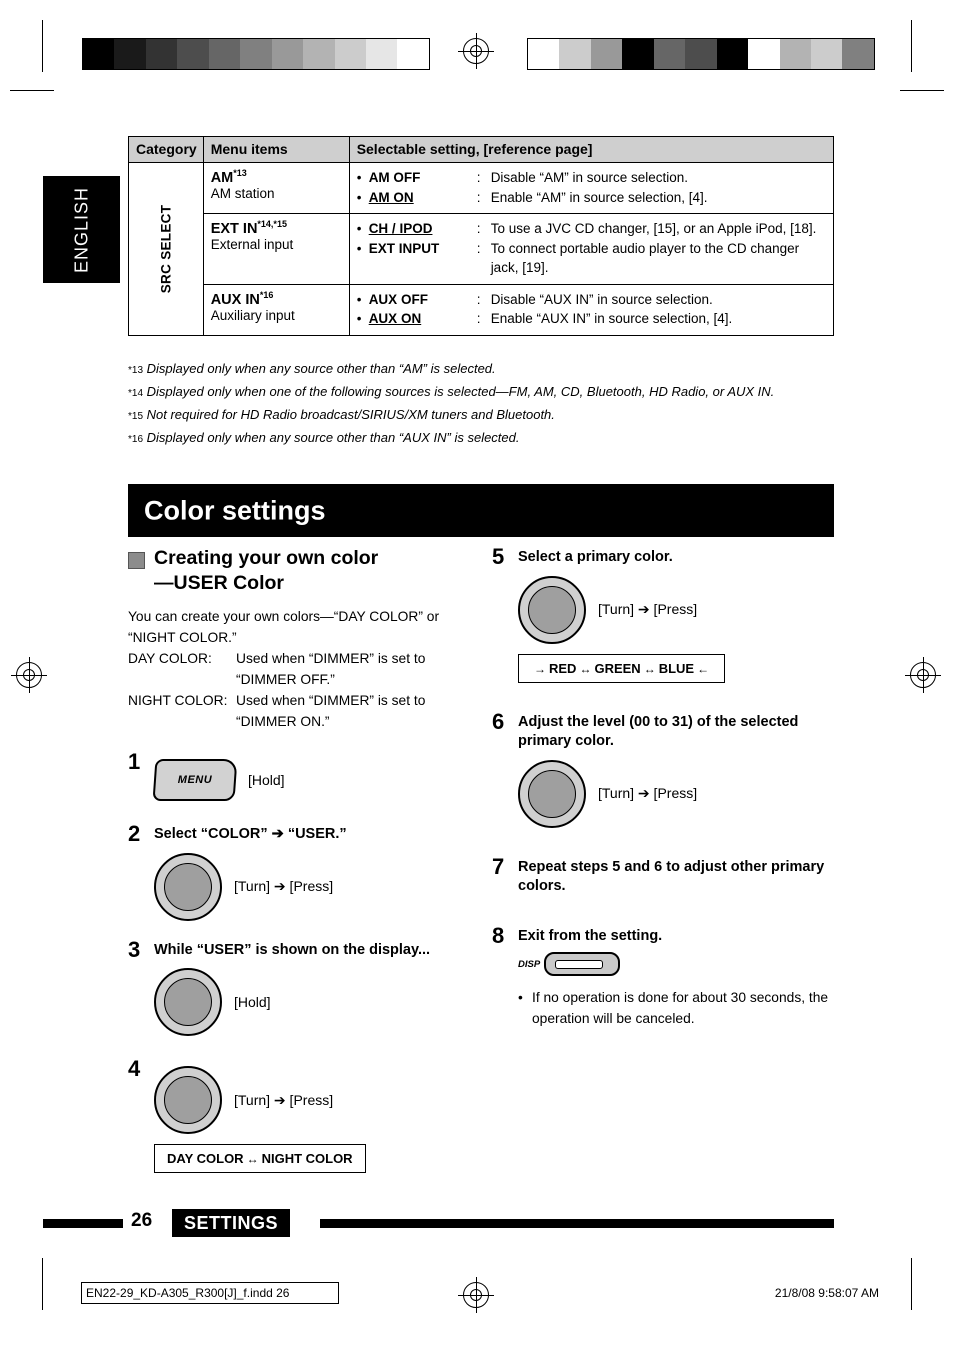  Describe the element at coordinates (166, 149) in the screenshot. I see `header-category: Category` at that location.